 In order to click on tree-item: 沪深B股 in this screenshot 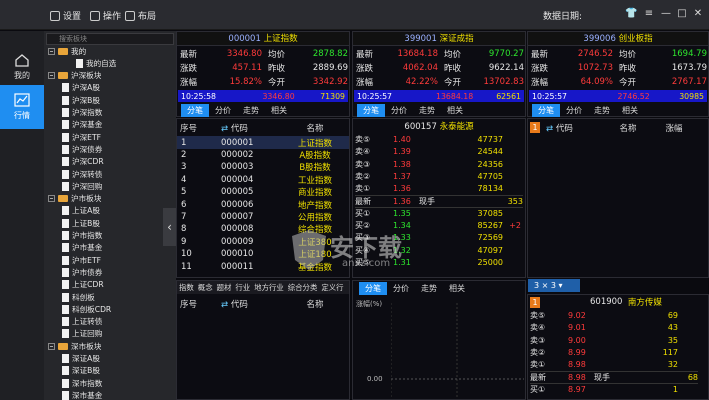, I will do `click(81, 100)`.